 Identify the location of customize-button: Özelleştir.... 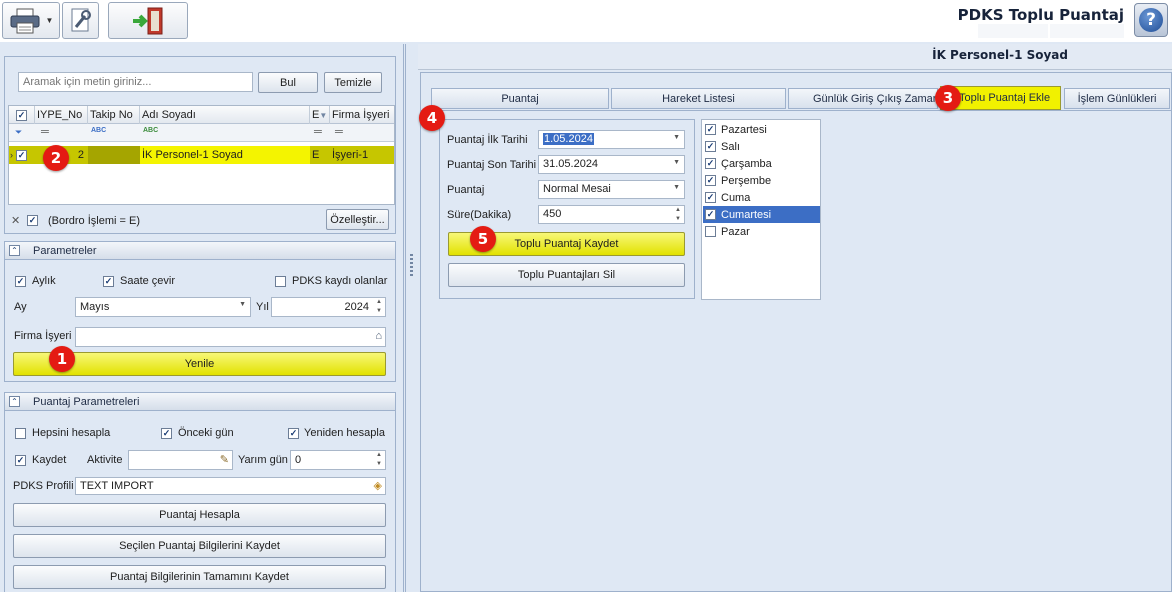
(357, 219).